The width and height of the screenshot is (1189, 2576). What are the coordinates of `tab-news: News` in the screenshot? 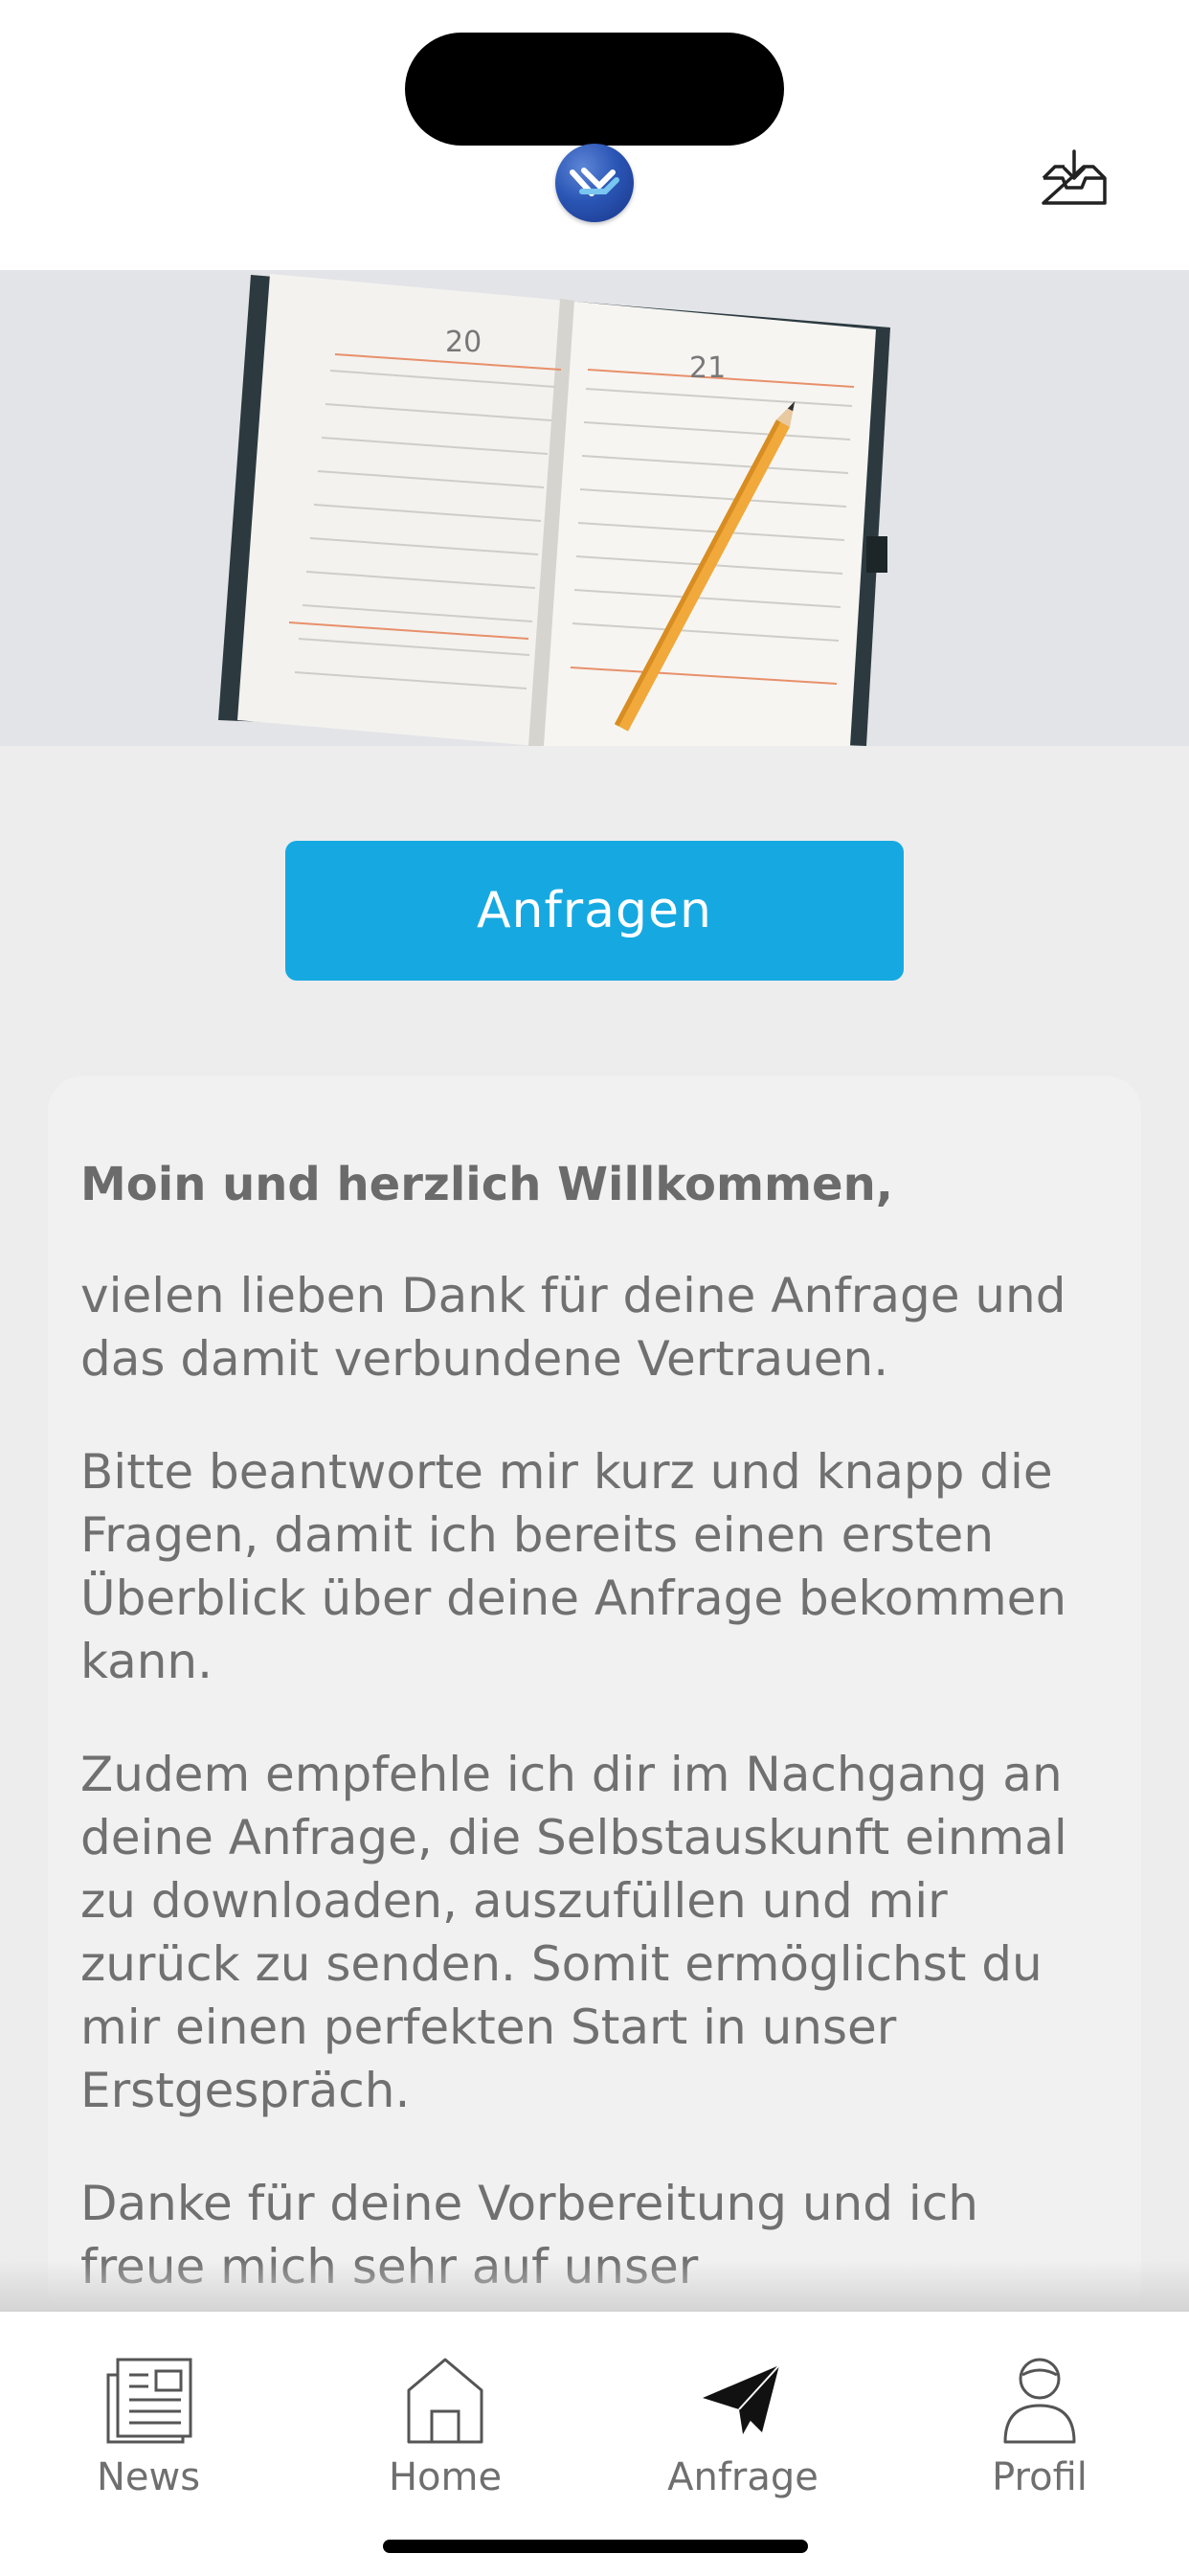 It's located at (148, 2417).